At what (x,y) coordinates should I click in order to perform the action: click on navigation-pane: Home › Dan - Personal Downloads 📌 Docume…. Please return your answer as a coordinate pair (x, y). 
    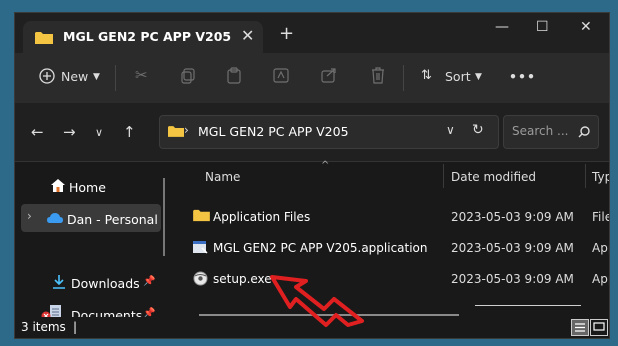
    Looking at the image, I should click on (90, 242).